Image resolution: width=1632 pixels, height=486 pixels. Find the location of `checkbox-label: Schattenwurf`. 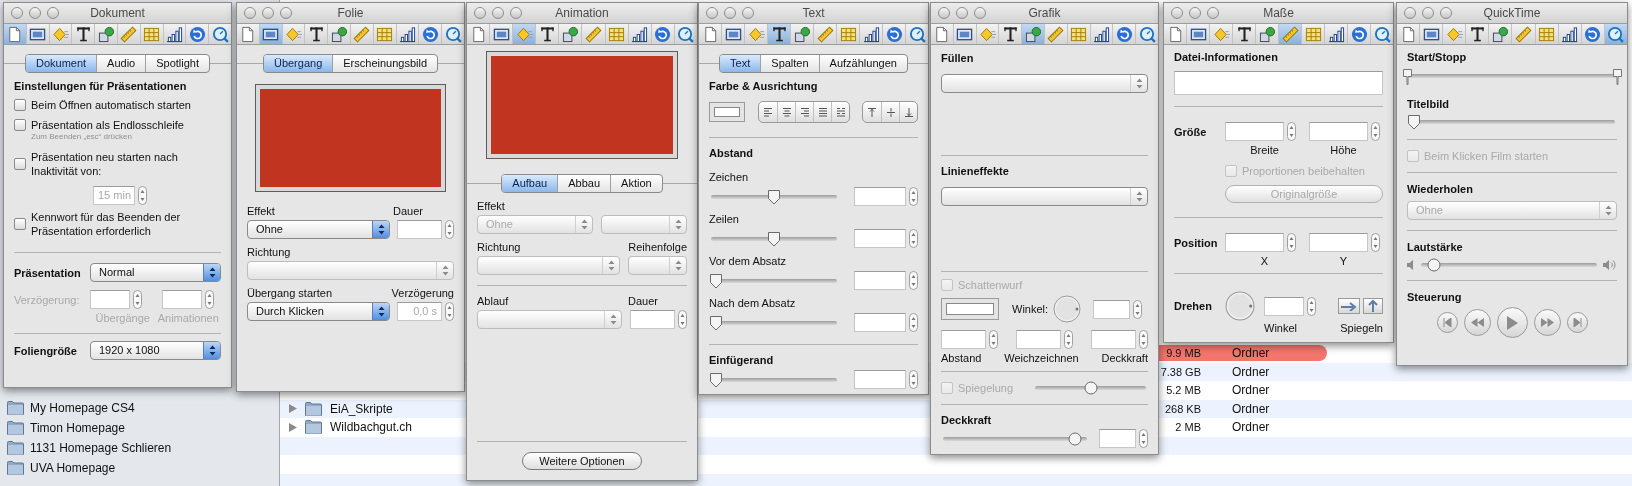

checkbox-label: Schattenwurf is located at coordinates (990, 285).